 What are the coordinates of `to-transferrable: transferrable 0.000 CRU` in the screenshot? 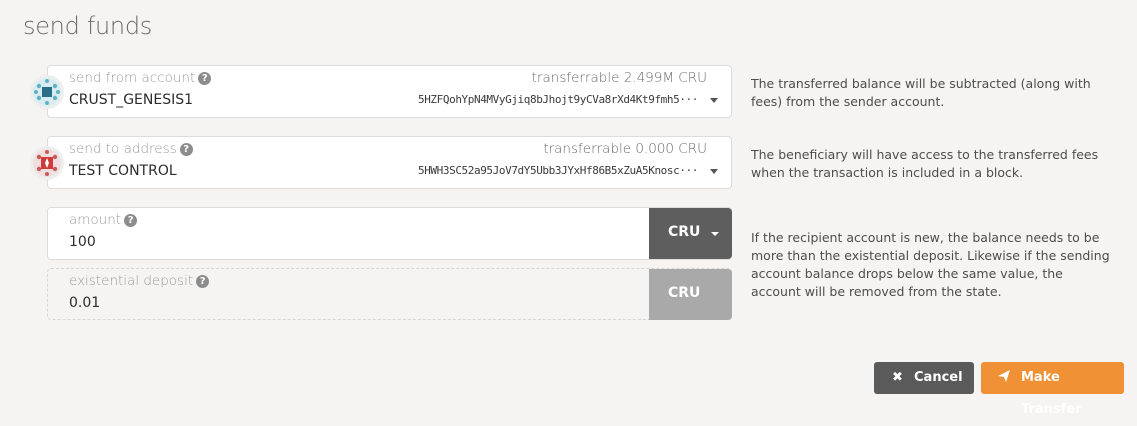 It's located at (625, 149).